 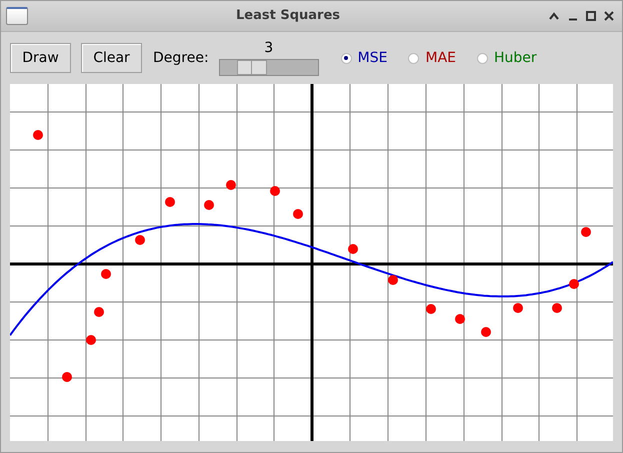 I want to click on loss-radio: MSE, so click(x=364, y=58).